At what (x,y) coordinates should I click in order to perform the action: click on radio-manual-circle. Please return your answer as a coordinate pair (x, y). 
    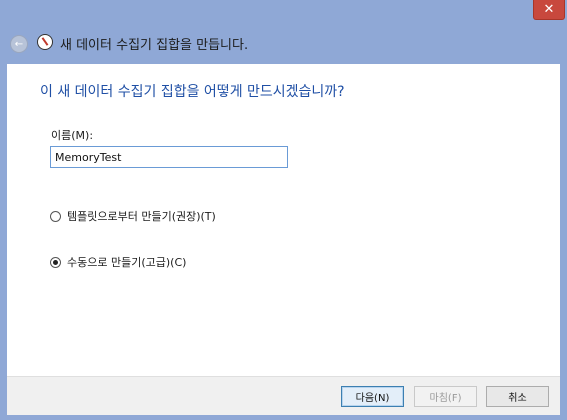
    Looking at the image, I should click on (55, 262).